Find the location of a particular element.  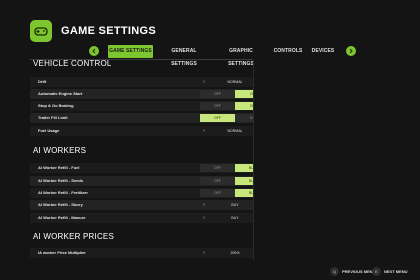

setting-label: AI Worker Refill - Slurry is located at coordinates (60, 204).